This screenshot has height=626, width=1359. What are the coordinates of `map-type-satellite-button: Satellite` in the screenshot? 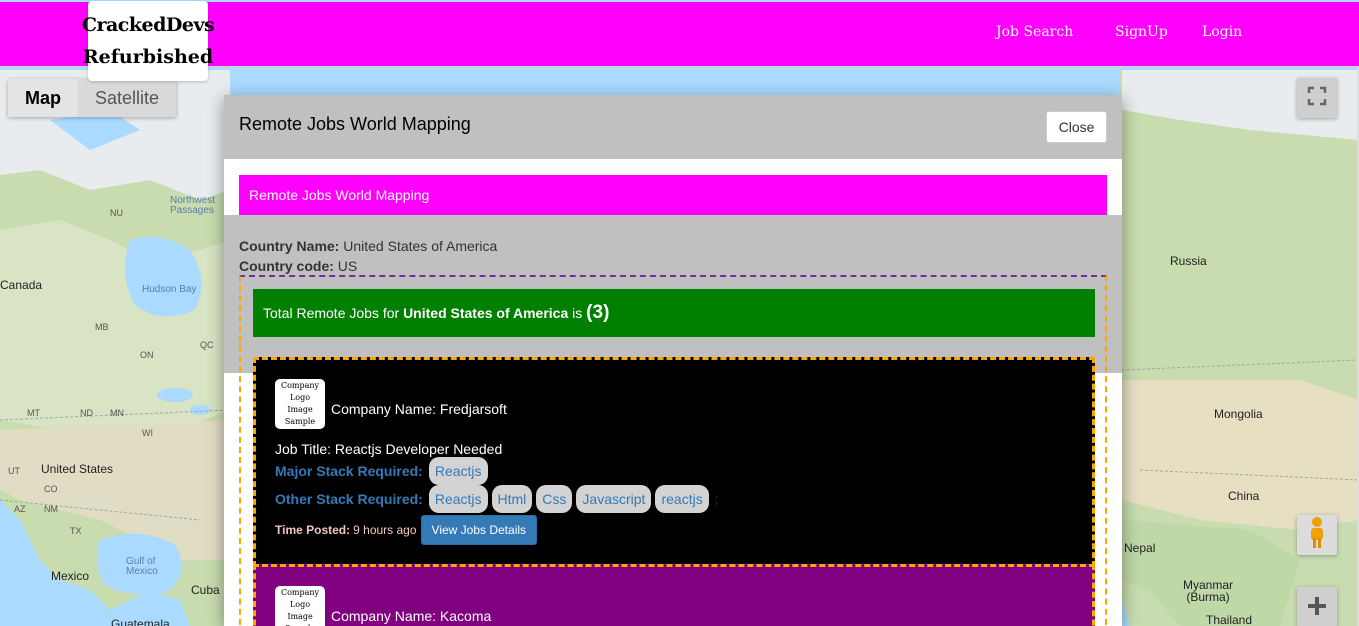 It's located at (127, 98).